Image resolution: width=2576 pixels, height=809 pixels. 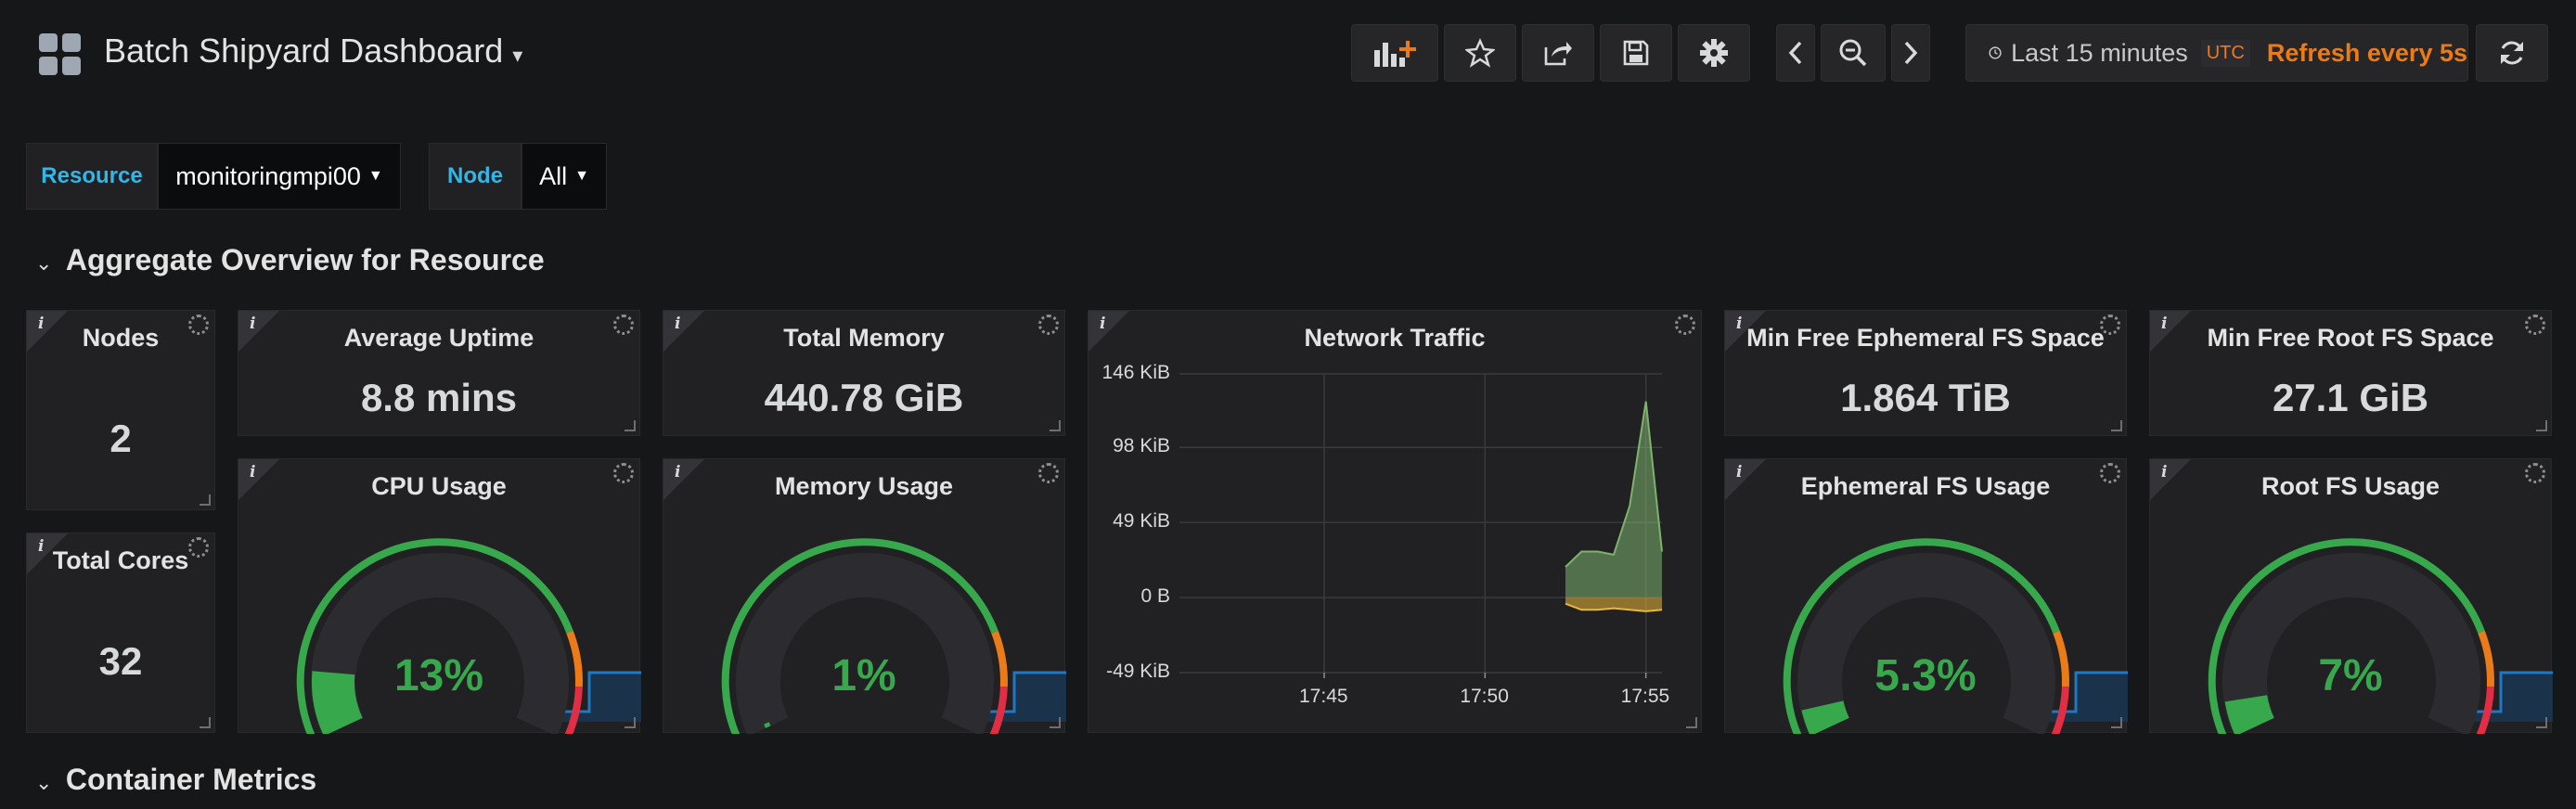 I want to click on gear-icon, so click(x=1714, y=53).